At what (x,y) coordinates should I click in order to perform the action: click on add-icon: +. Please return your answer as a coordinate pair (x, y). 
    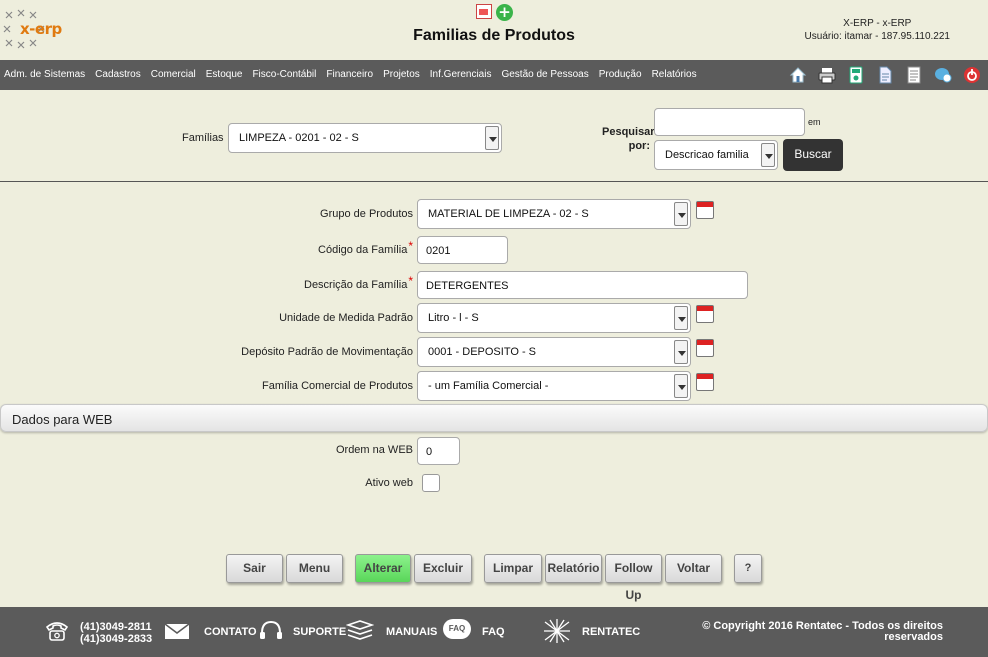
    Looking at the image, I should click on (504, 12).